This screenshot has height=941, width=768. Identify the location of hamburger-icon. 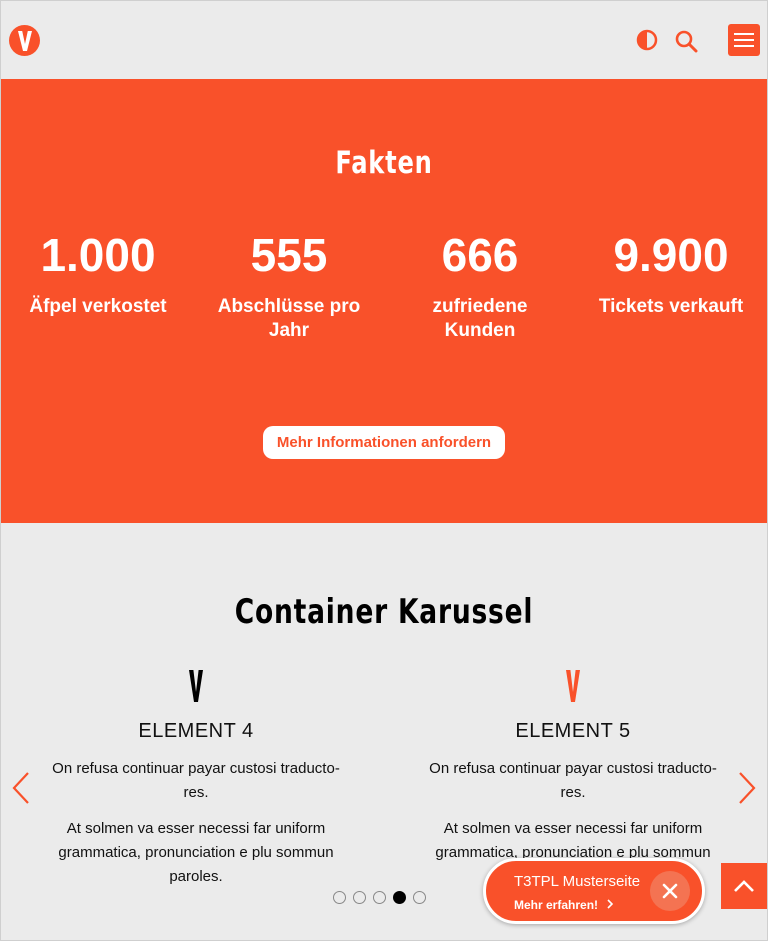
(744, 40).